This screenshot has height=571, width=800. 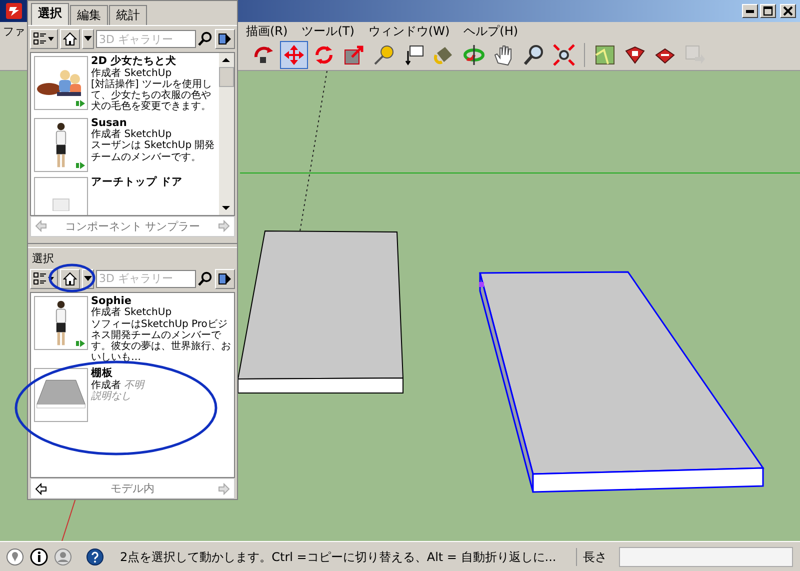 I want to click on menu-item: ヘルプ(H), so click(x=491, y=31).